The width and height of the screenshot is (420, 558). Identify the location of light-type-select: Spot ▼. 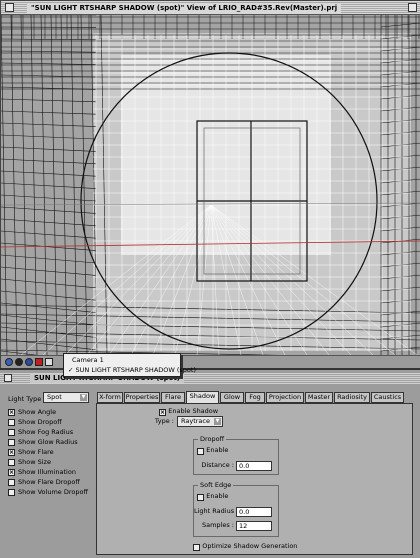
(66, 397).